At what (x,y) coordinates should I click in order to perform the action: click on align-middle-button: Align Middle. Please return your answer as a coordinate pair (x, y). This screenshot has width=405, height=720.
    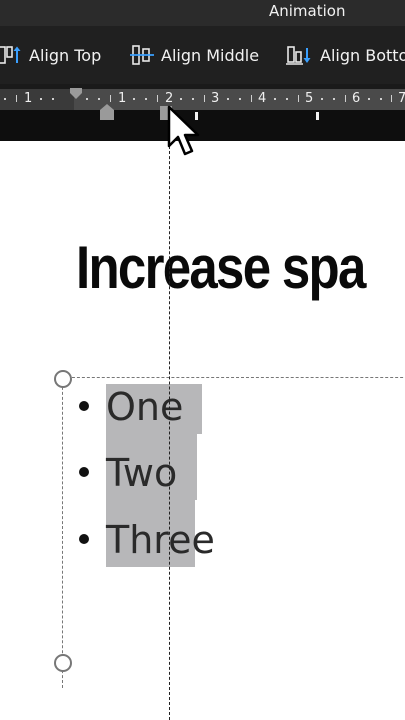
    Looking at the image, I should click on (194, 55).